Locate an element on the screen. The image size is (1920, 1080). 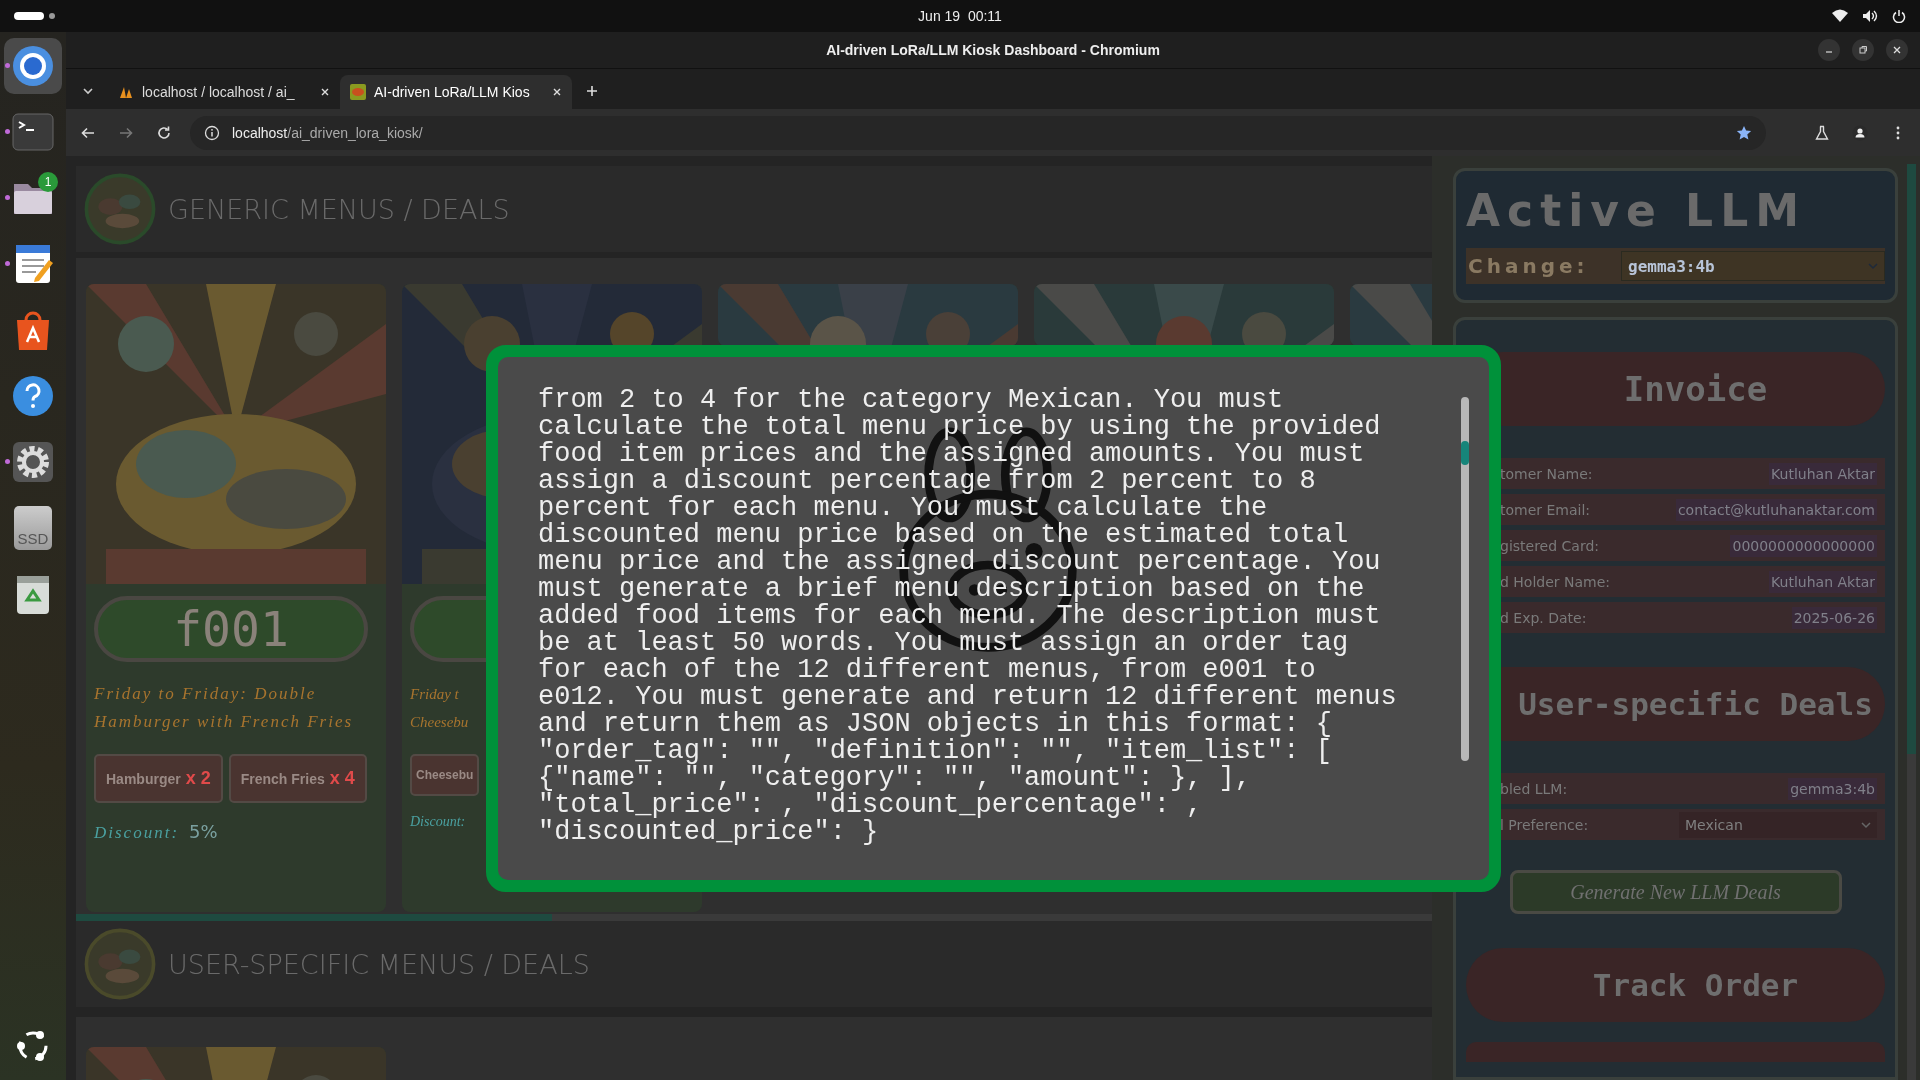
wifi-icon is located at coordinates (1840, 16).